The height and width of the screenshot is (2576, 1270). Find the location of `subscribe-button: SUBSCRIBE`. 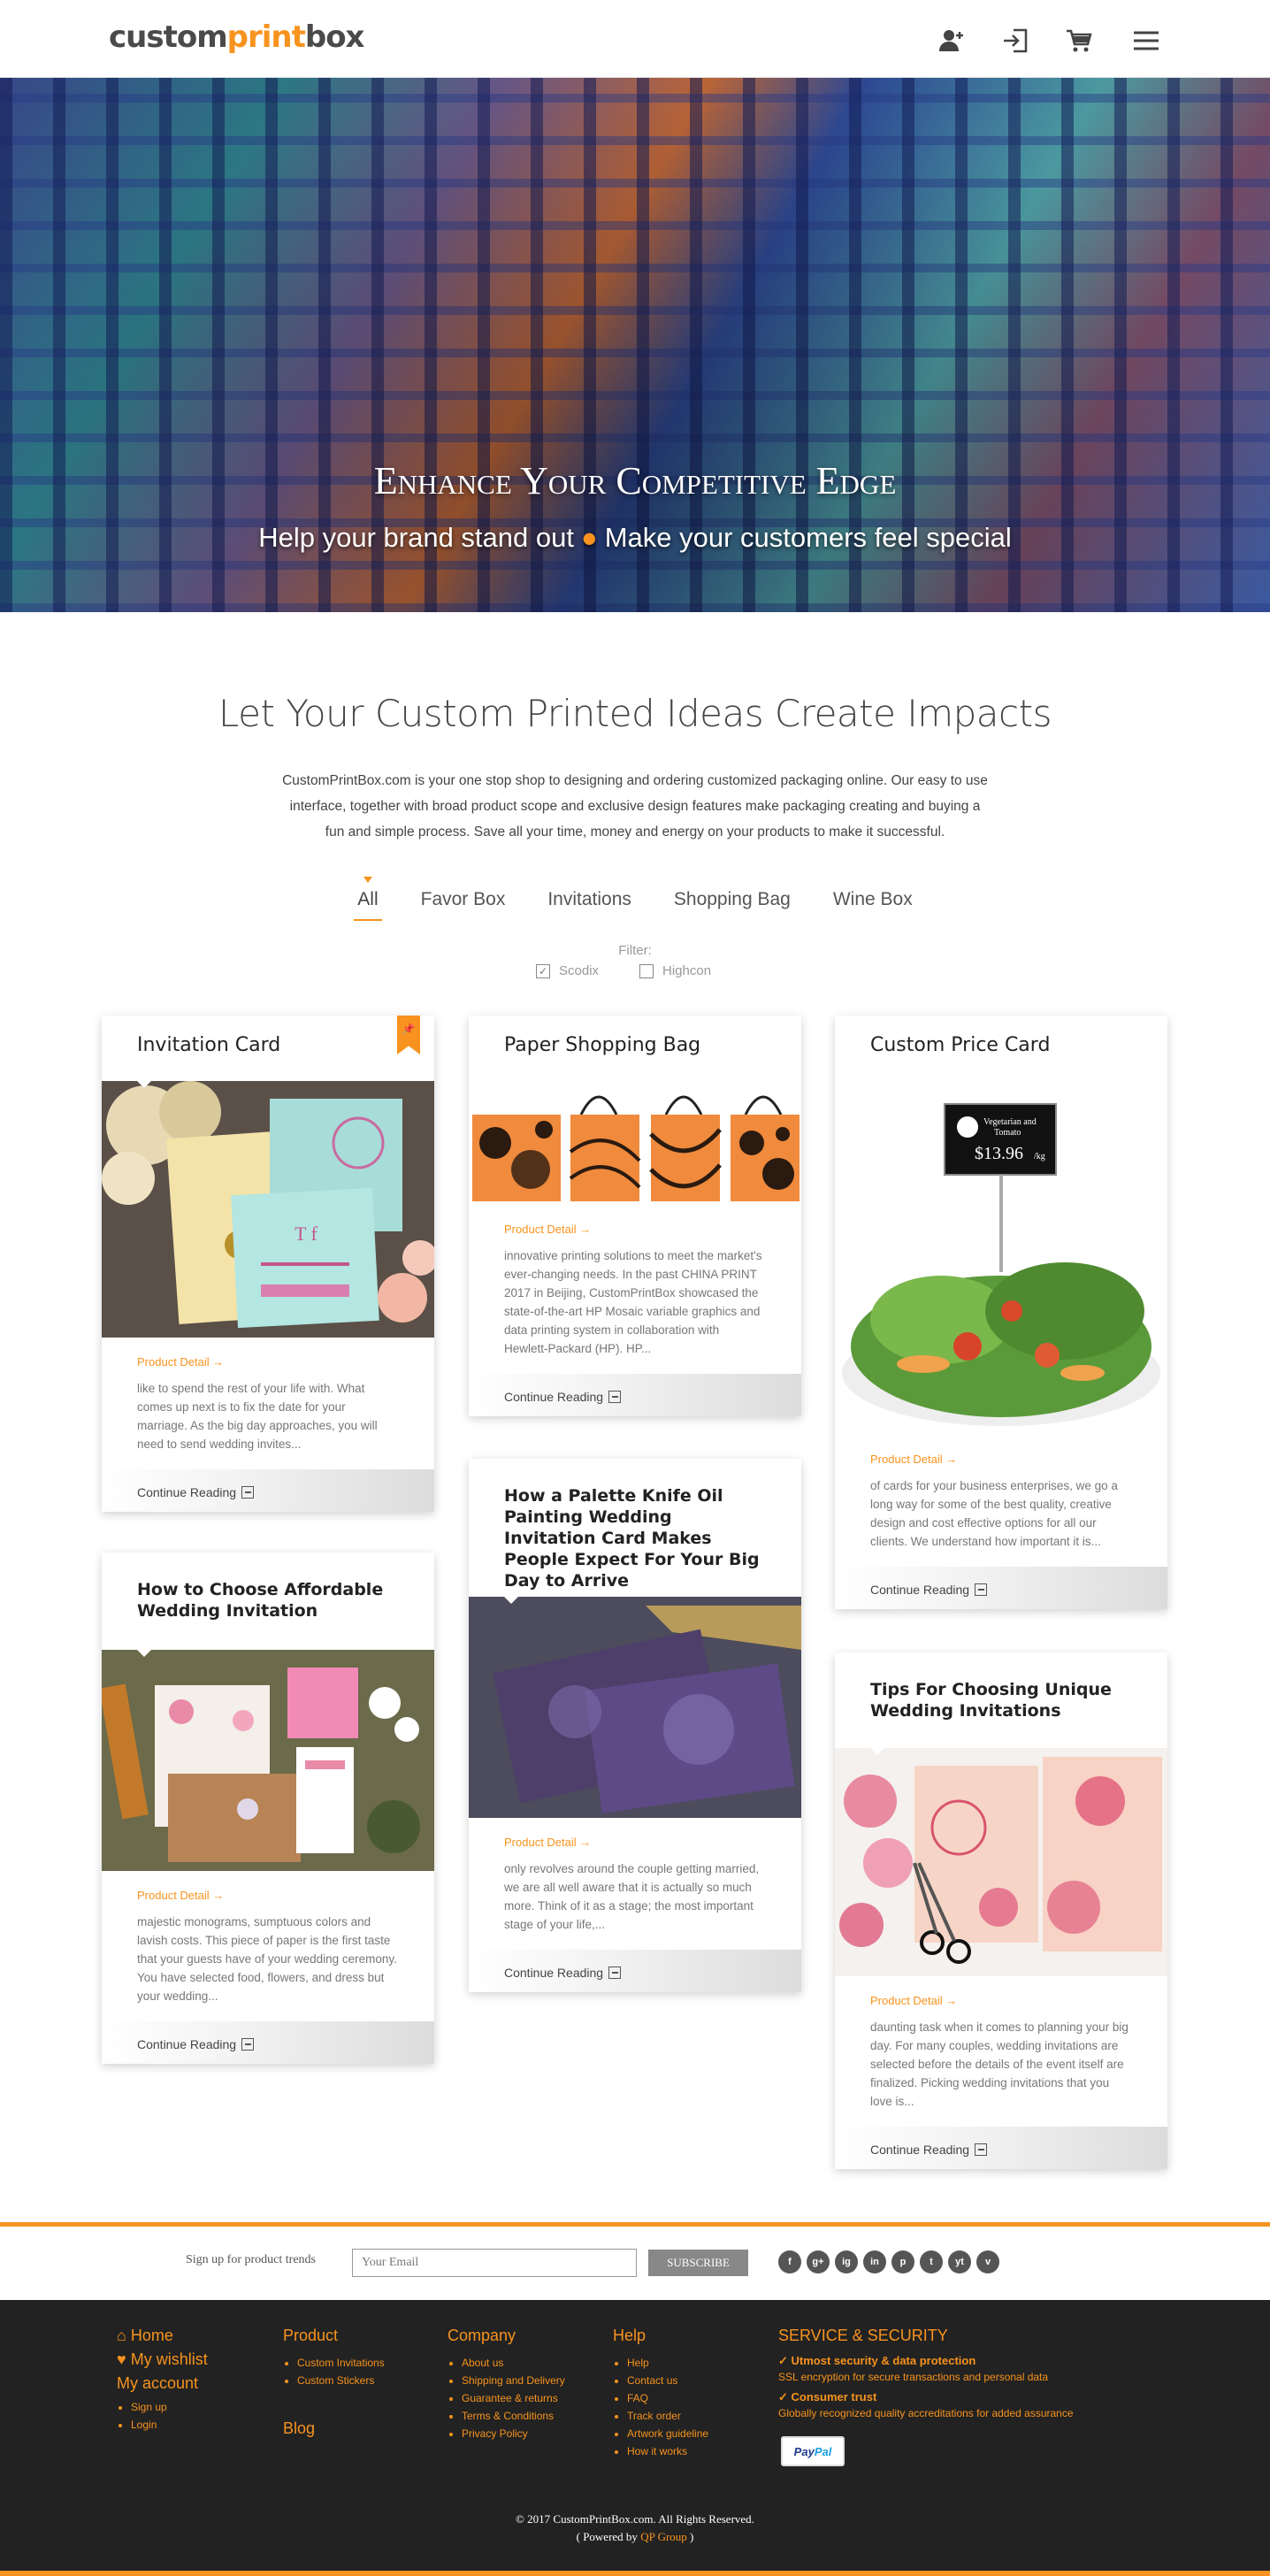

subscribe-button: SUBSCRIBE is located at coordinates (698, 2263).